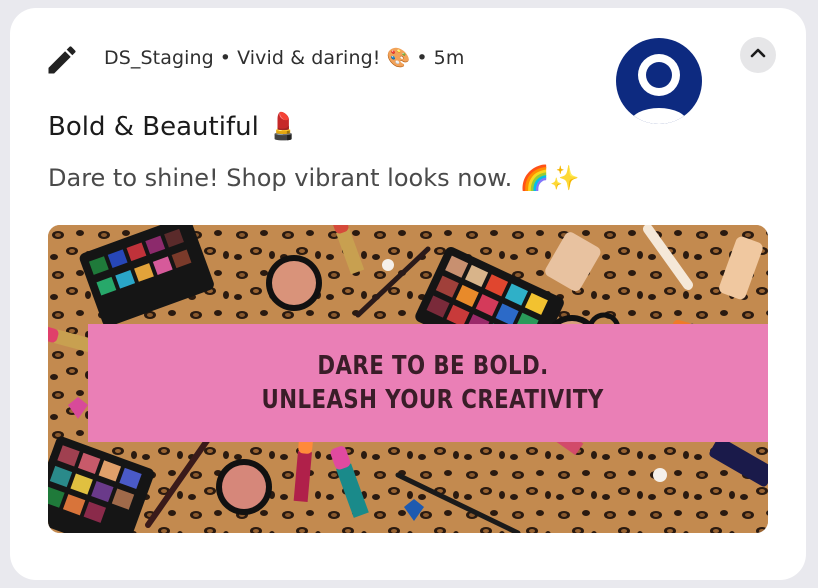 This screenshot has height=588, width=818. I want to click on banner-line-1: DARE TO BE BOLD., so click(433, 366).